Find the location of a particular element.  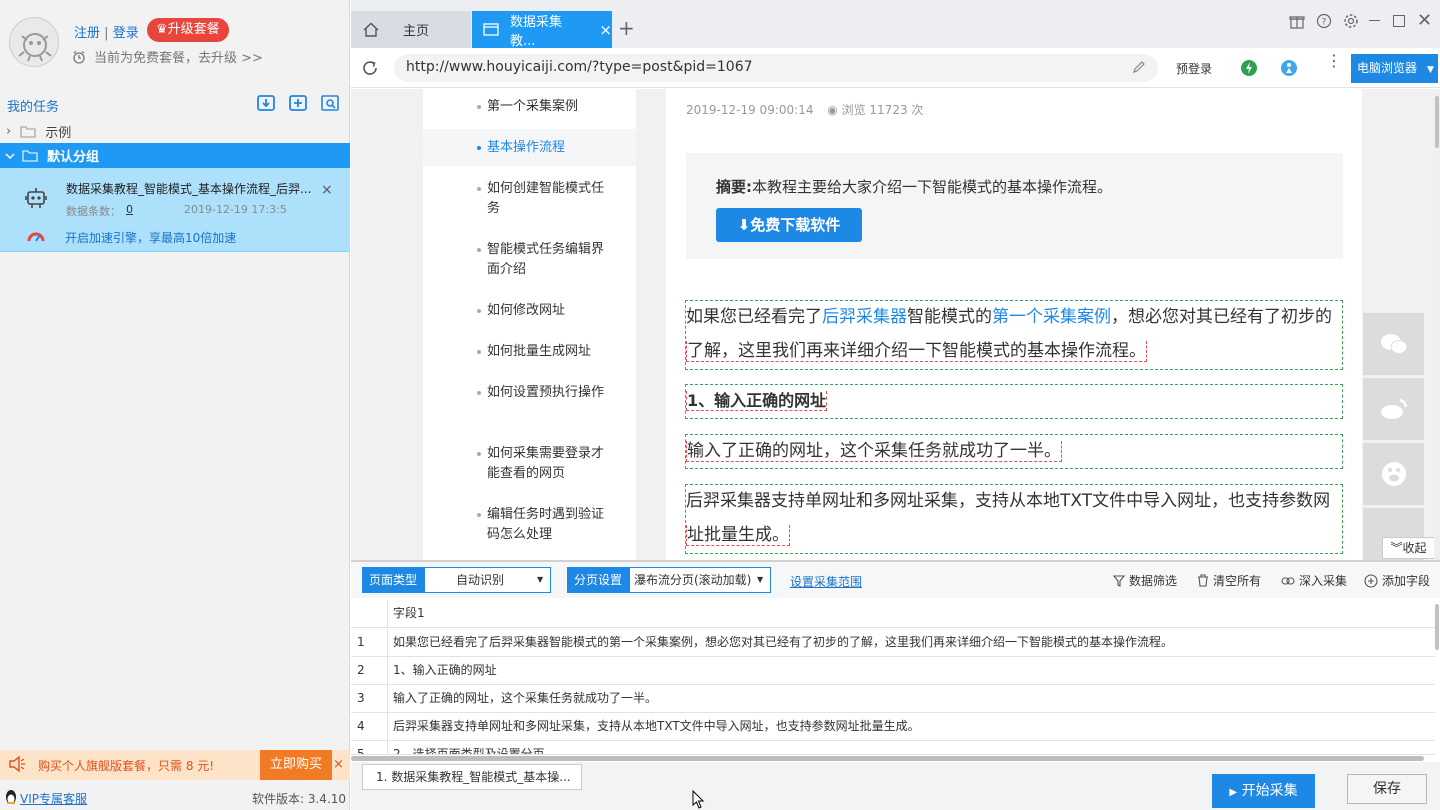

table-row: 5 2、选择页面类型及设置分页 is located at coordinates (893, 748).